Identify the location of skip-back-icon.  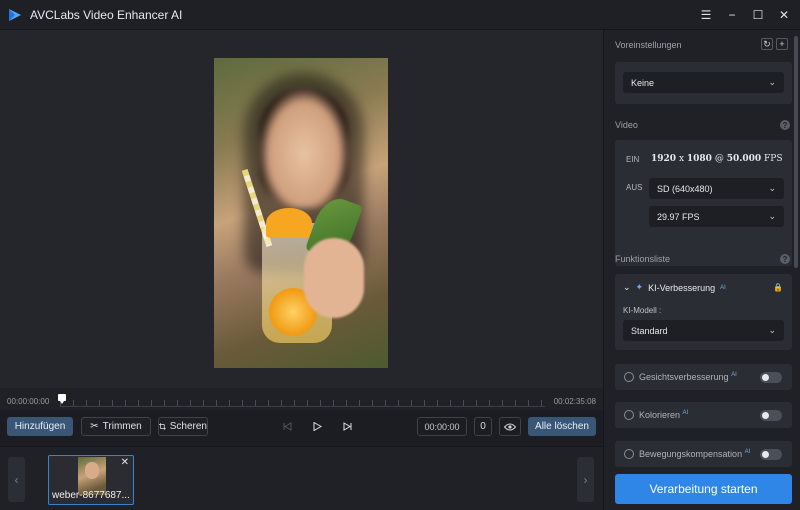
(287, 426).